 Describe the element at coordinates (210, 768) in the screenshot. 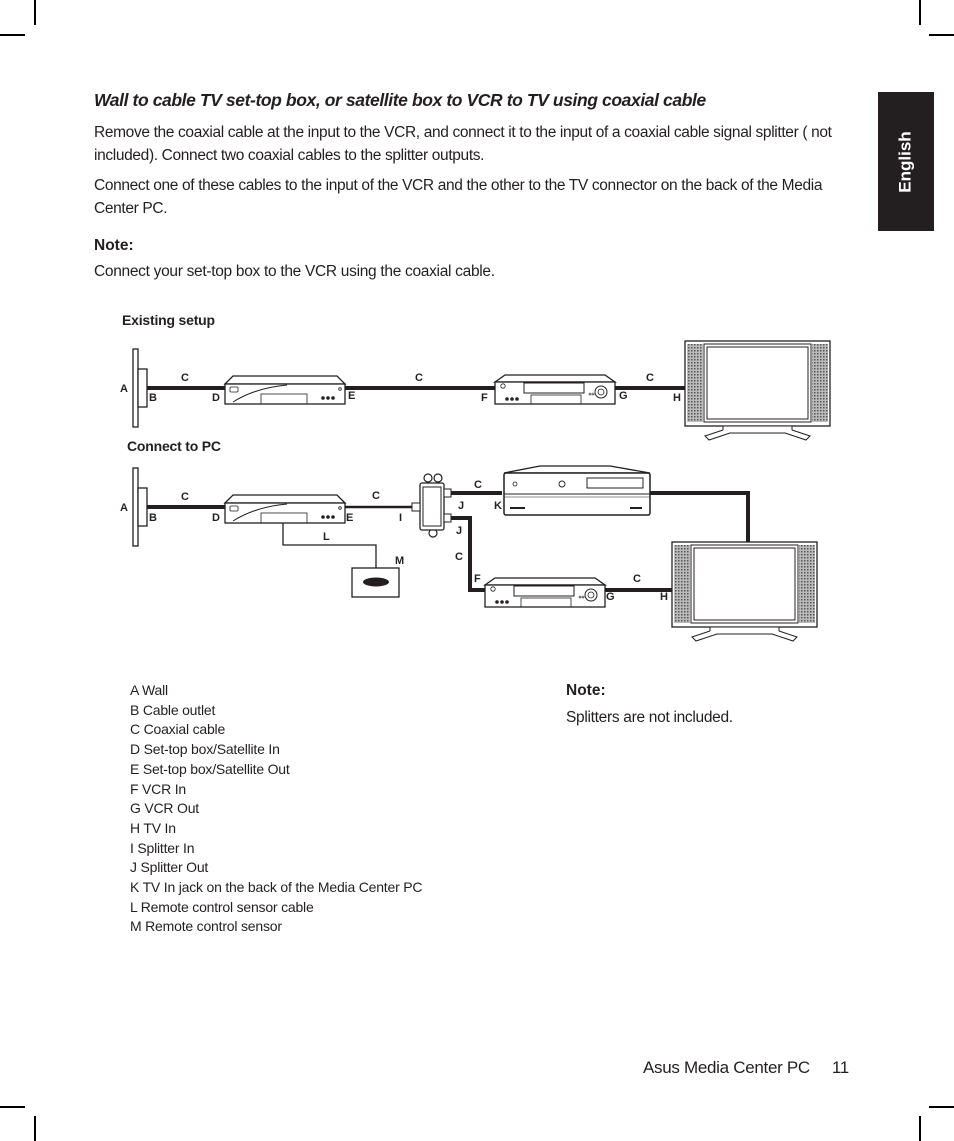

I see `legend-item: E Set-top box/Satellite Out` at that location.